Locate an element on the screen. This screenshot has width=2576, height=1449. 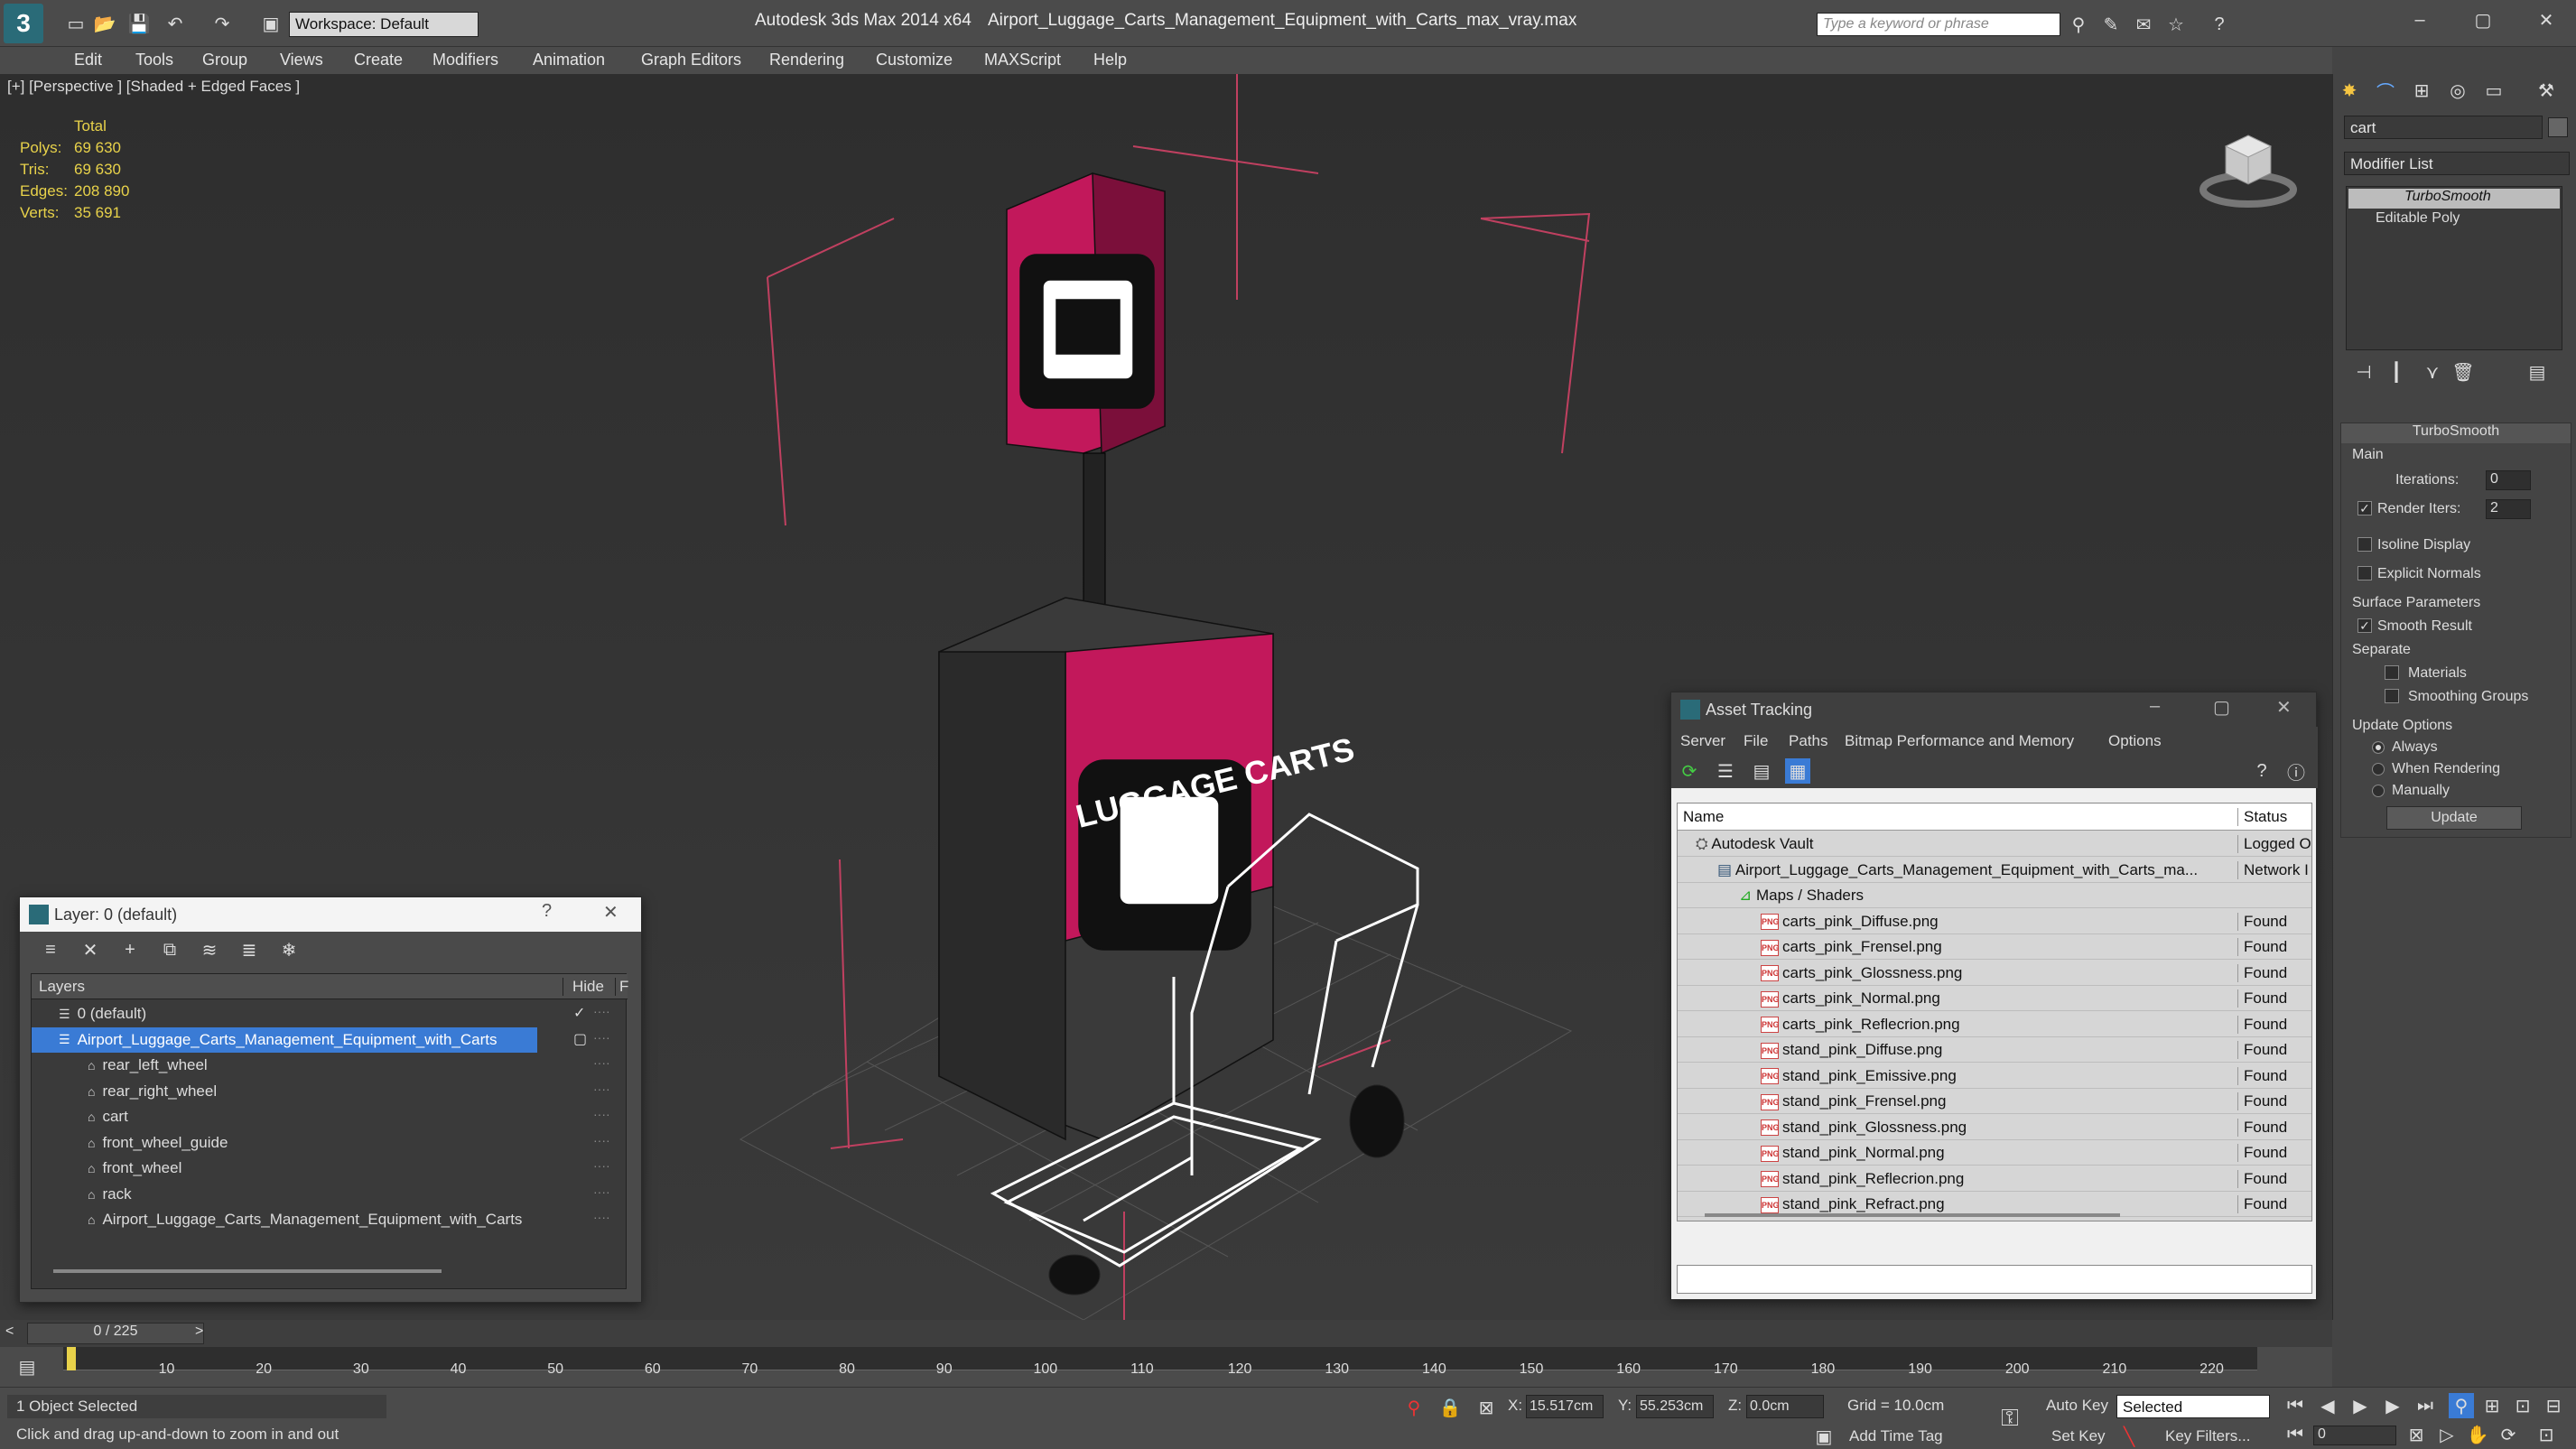
highlight-layer-icon: ≋ is located at coordinates (209, 949).